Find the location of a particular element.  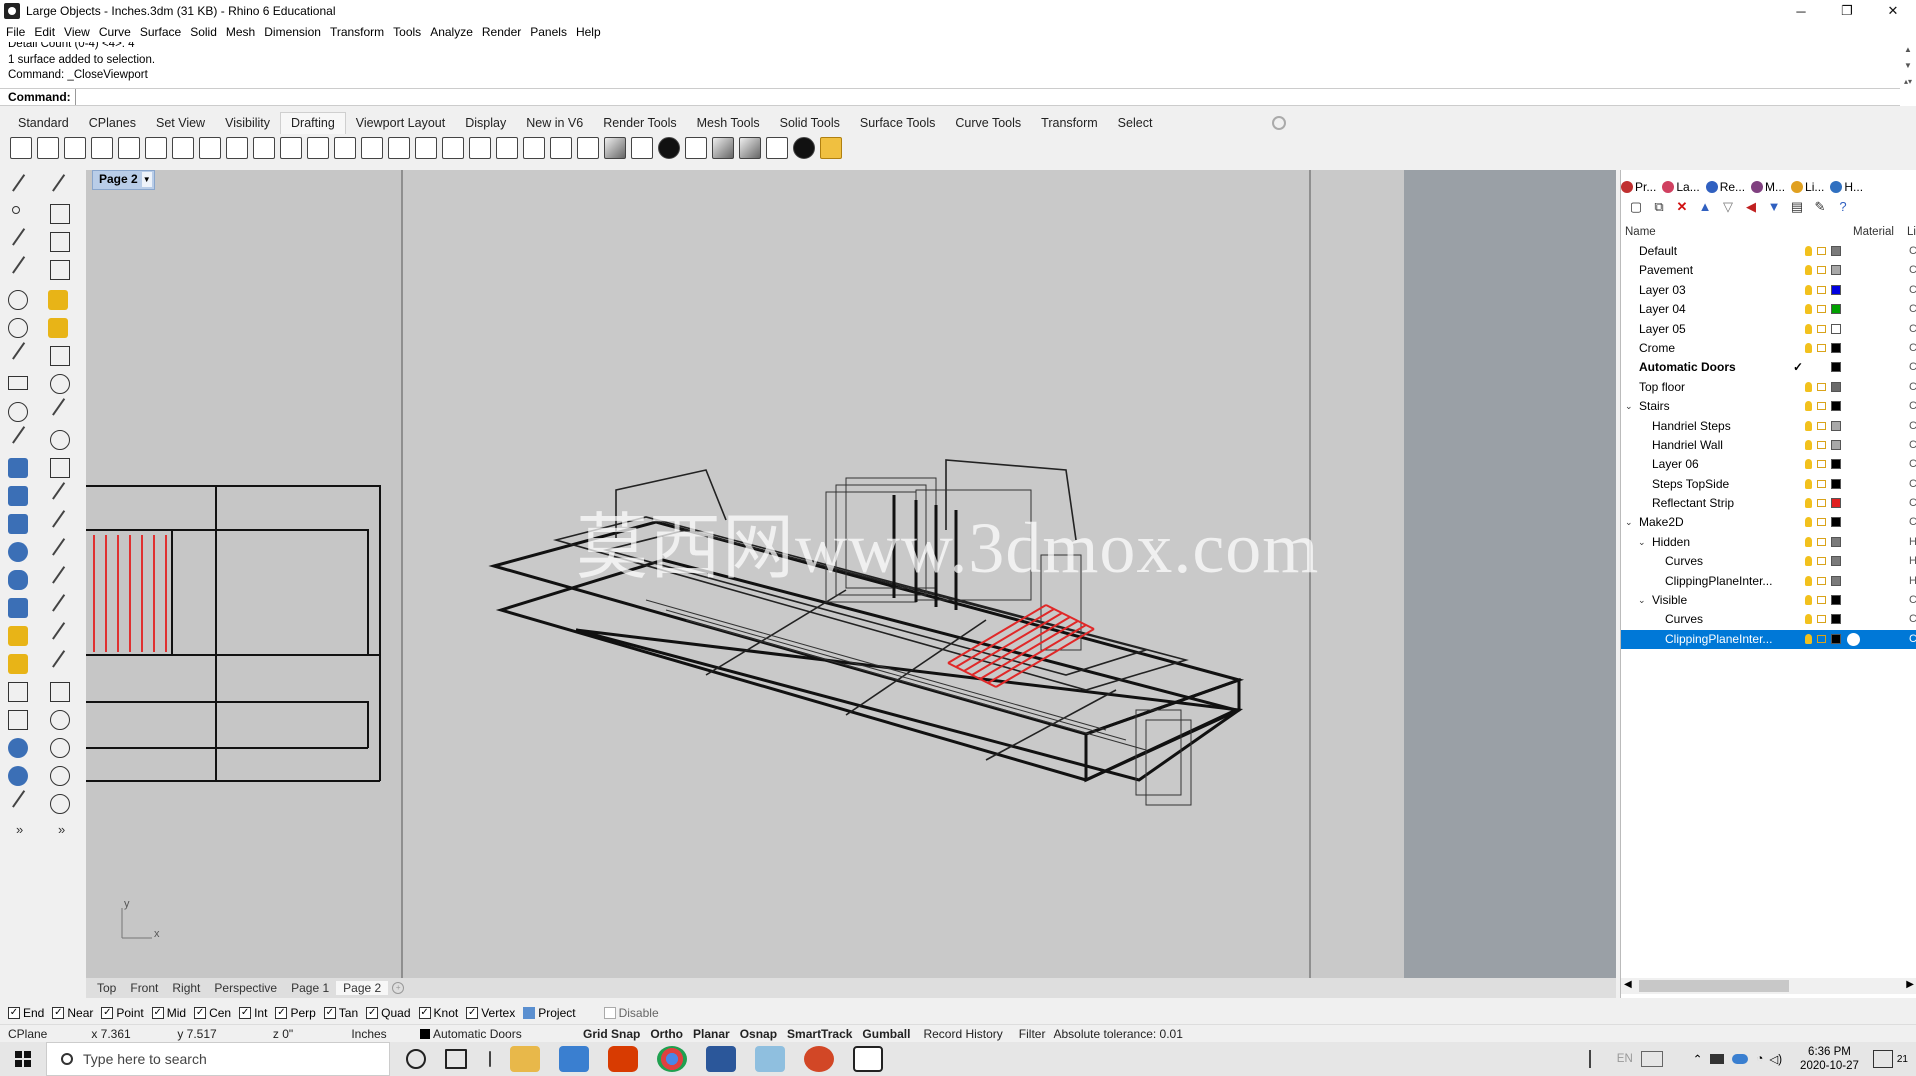

cylinder-solid-icon is located at coordinates (18, 580).